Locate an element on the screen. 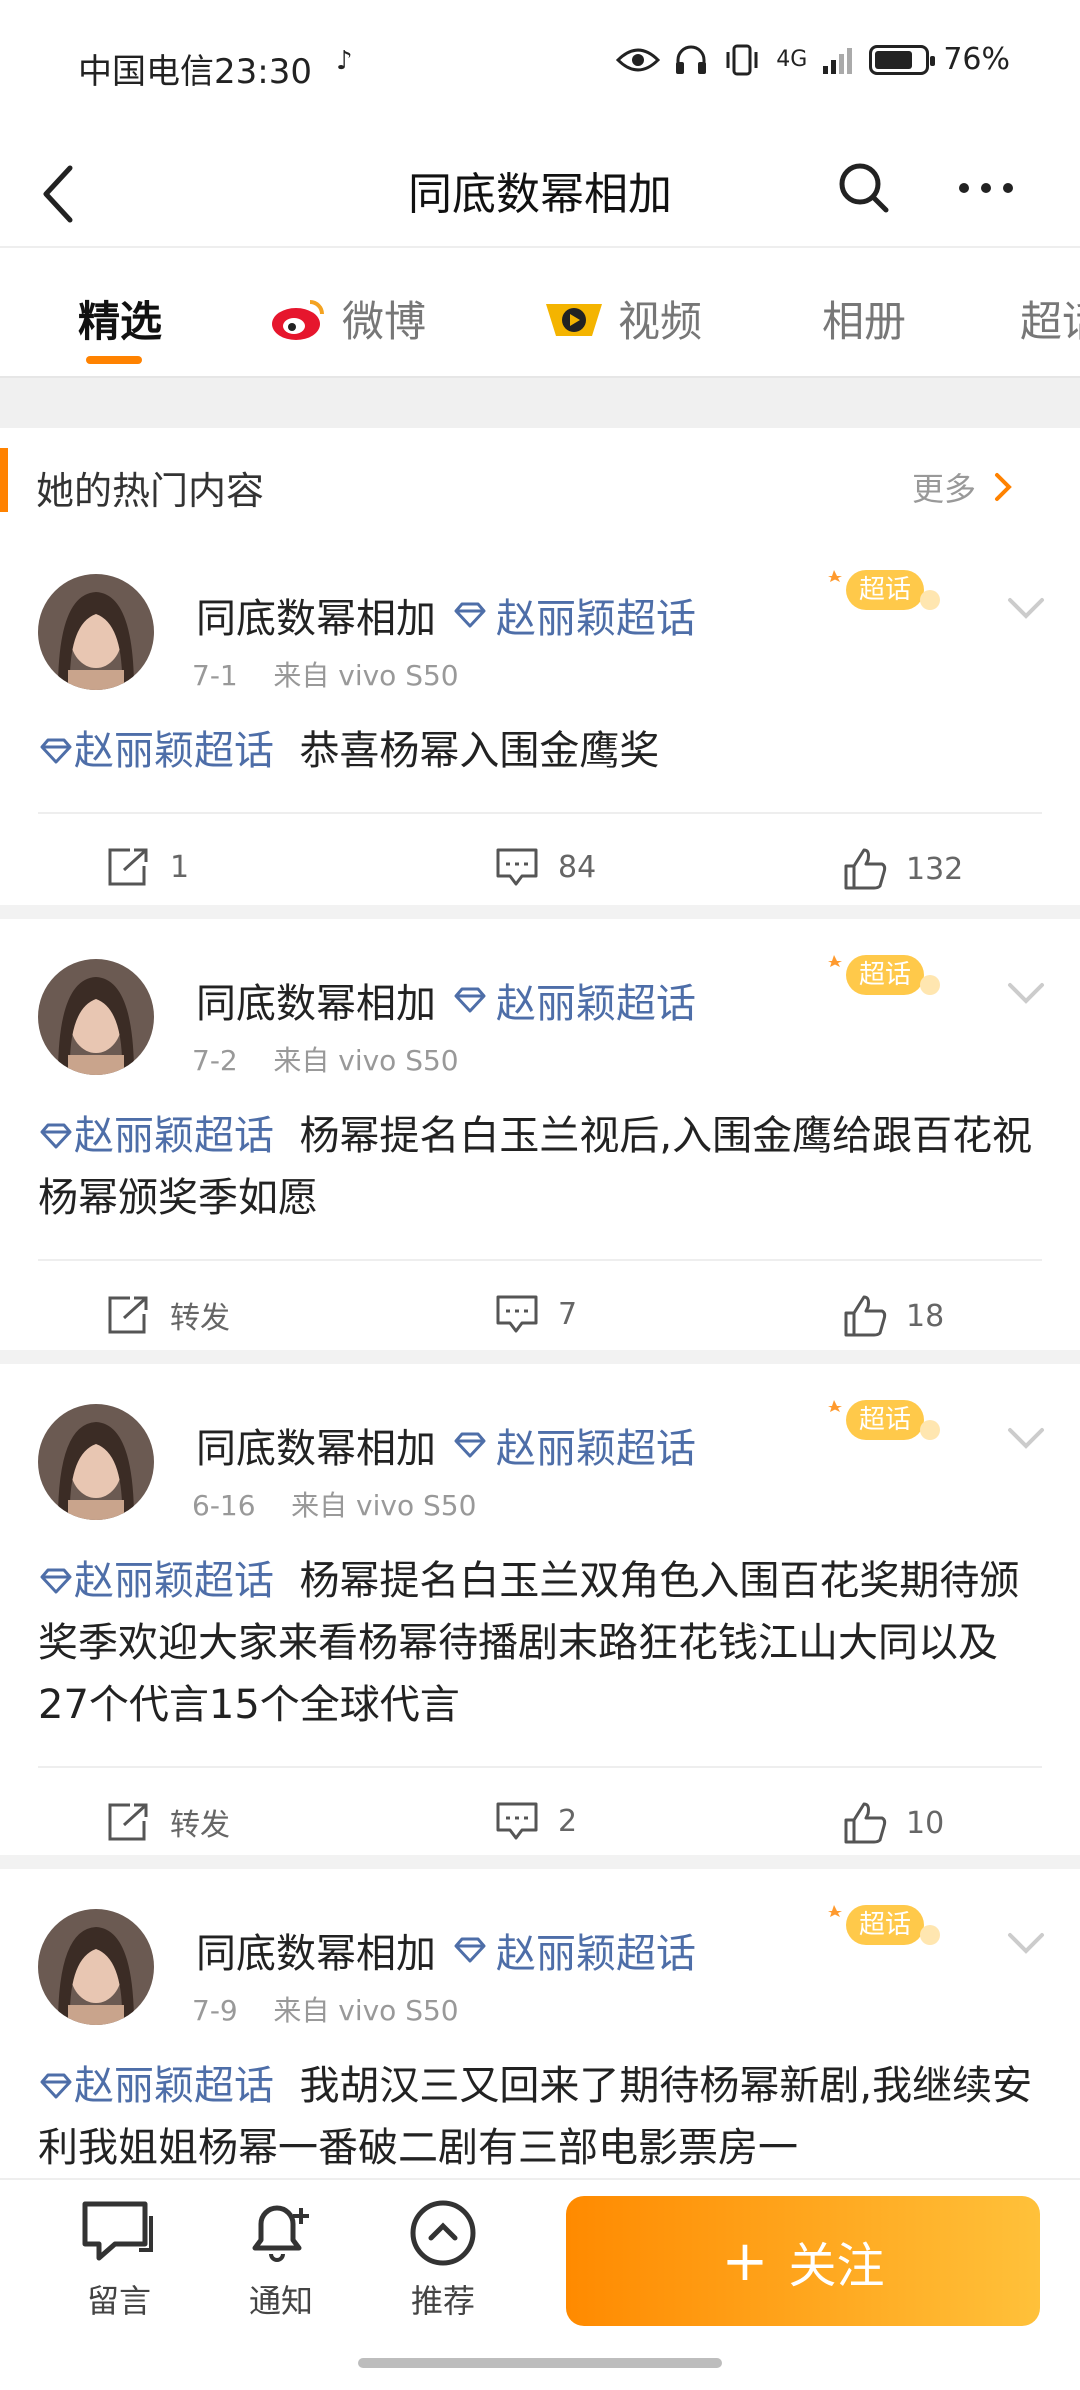 The width and height of the screenshot is (1080, 2390). repost-label: 转发 is located at coordinates (200, 1318).